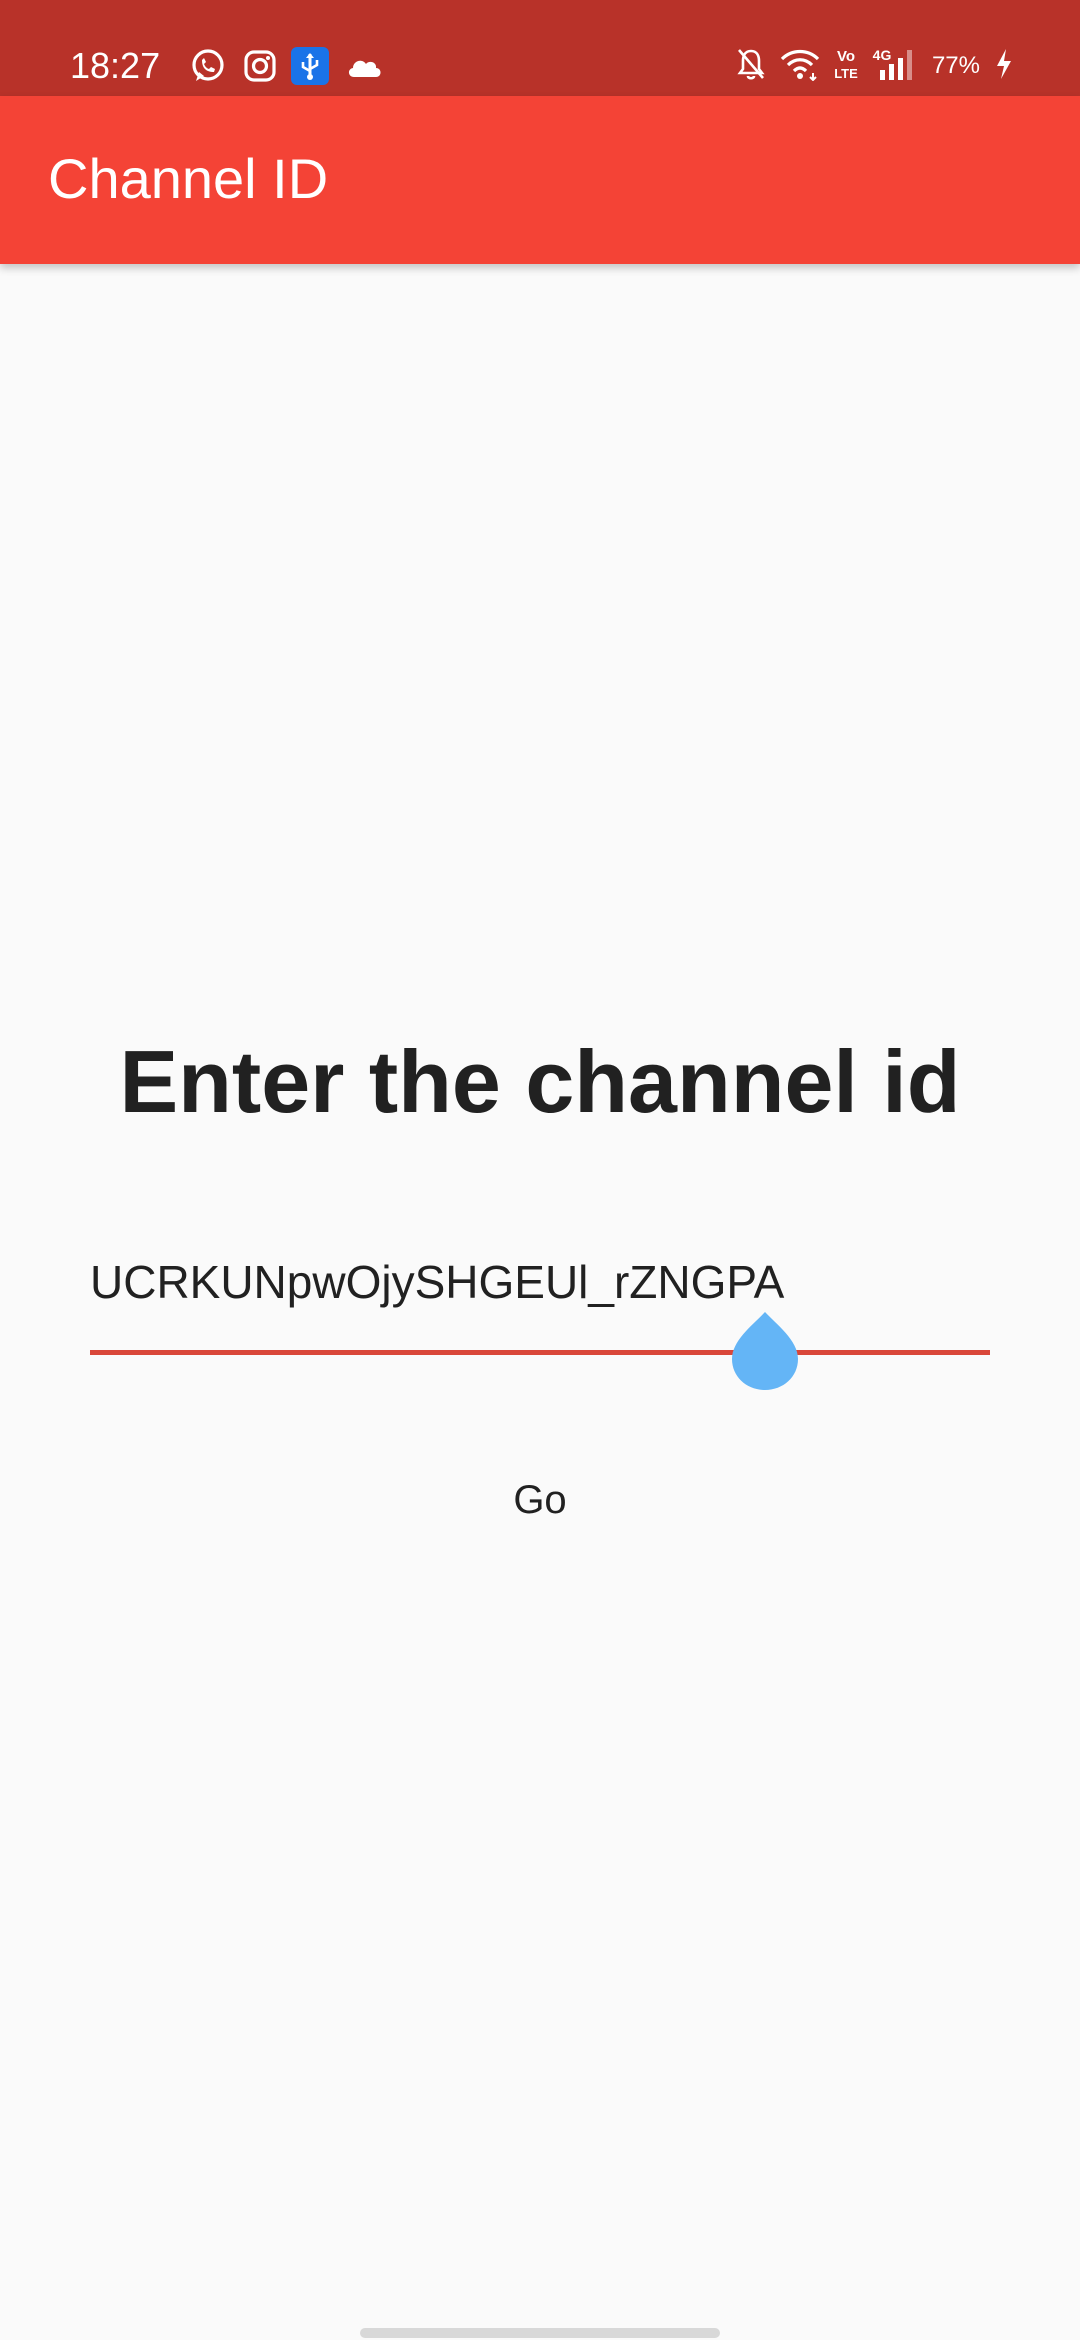 This screenshot has height=2340, width=1080. Describe the element at coordinates (882, 55) in the screenshot. I see `svg-text: 4G` at that location.